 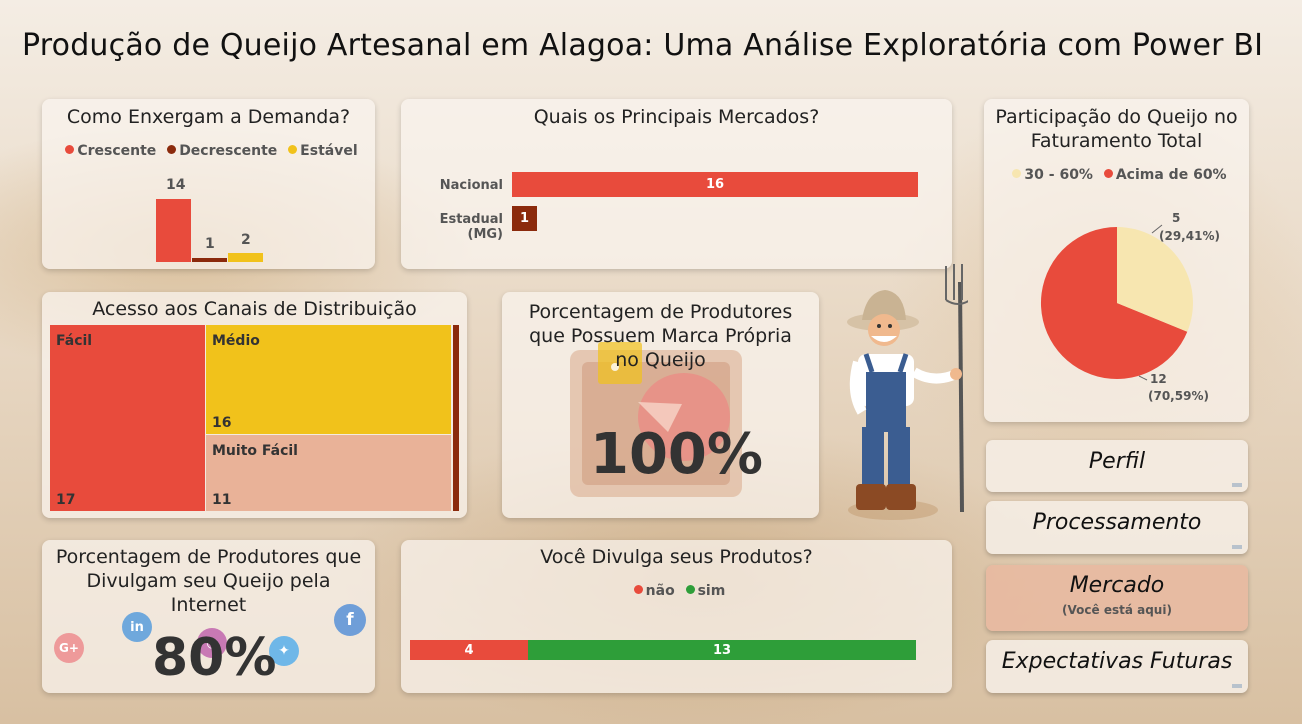 What do you see at coordinates (471, 185) in the screenshot?
I see `market-label-nacional: Nacional` at bounding box center [471, 185].